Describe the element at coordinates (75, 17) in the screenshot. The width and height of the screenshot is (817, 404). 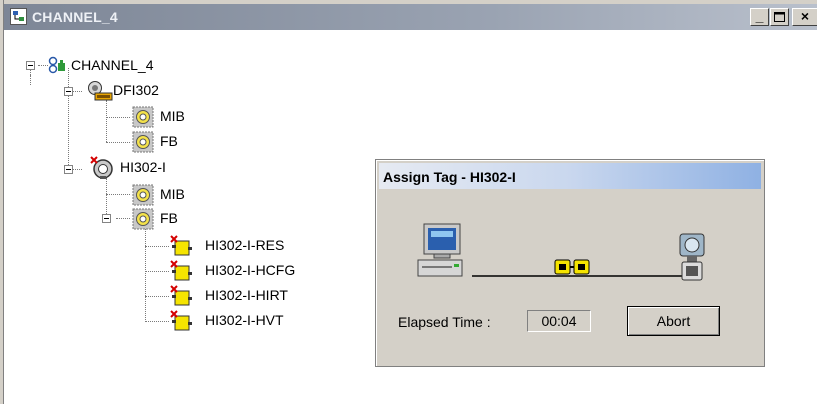
I see `window-title: CHANNEL_4` at that location.